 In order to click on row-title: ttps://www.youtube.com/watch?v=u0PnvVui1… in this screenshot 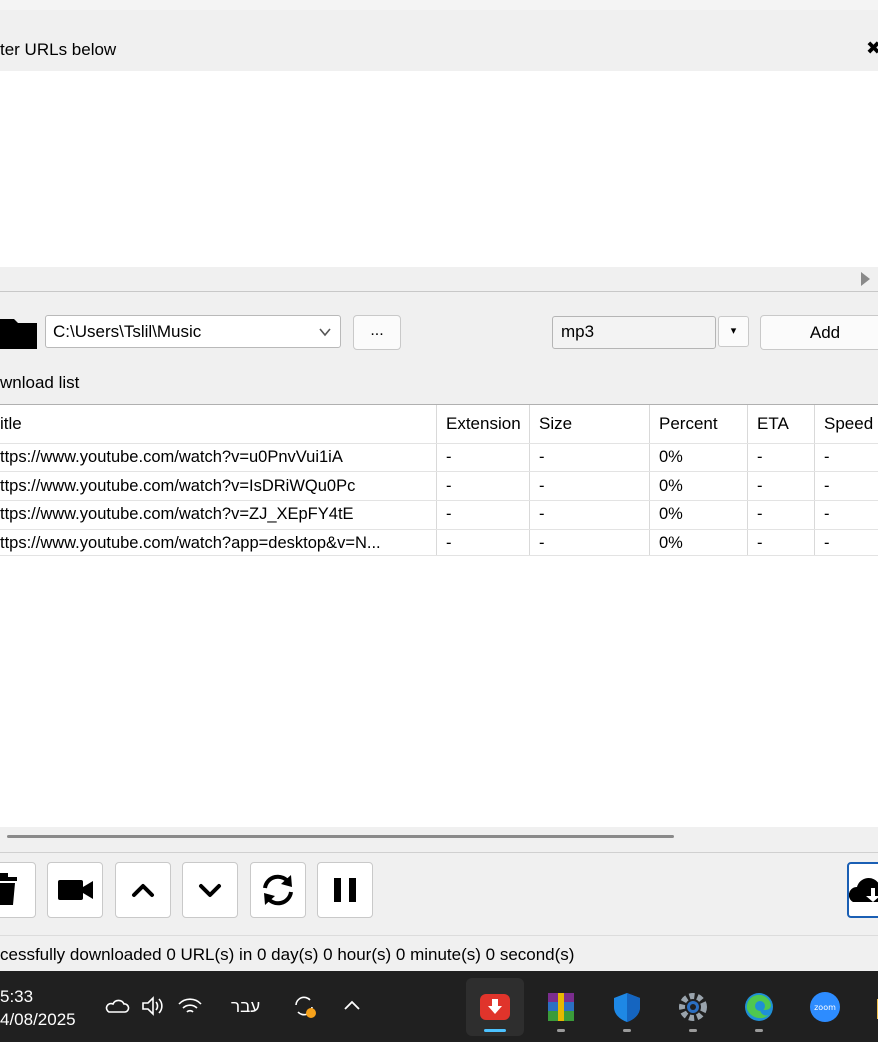, I will do `click(171, 457)`.